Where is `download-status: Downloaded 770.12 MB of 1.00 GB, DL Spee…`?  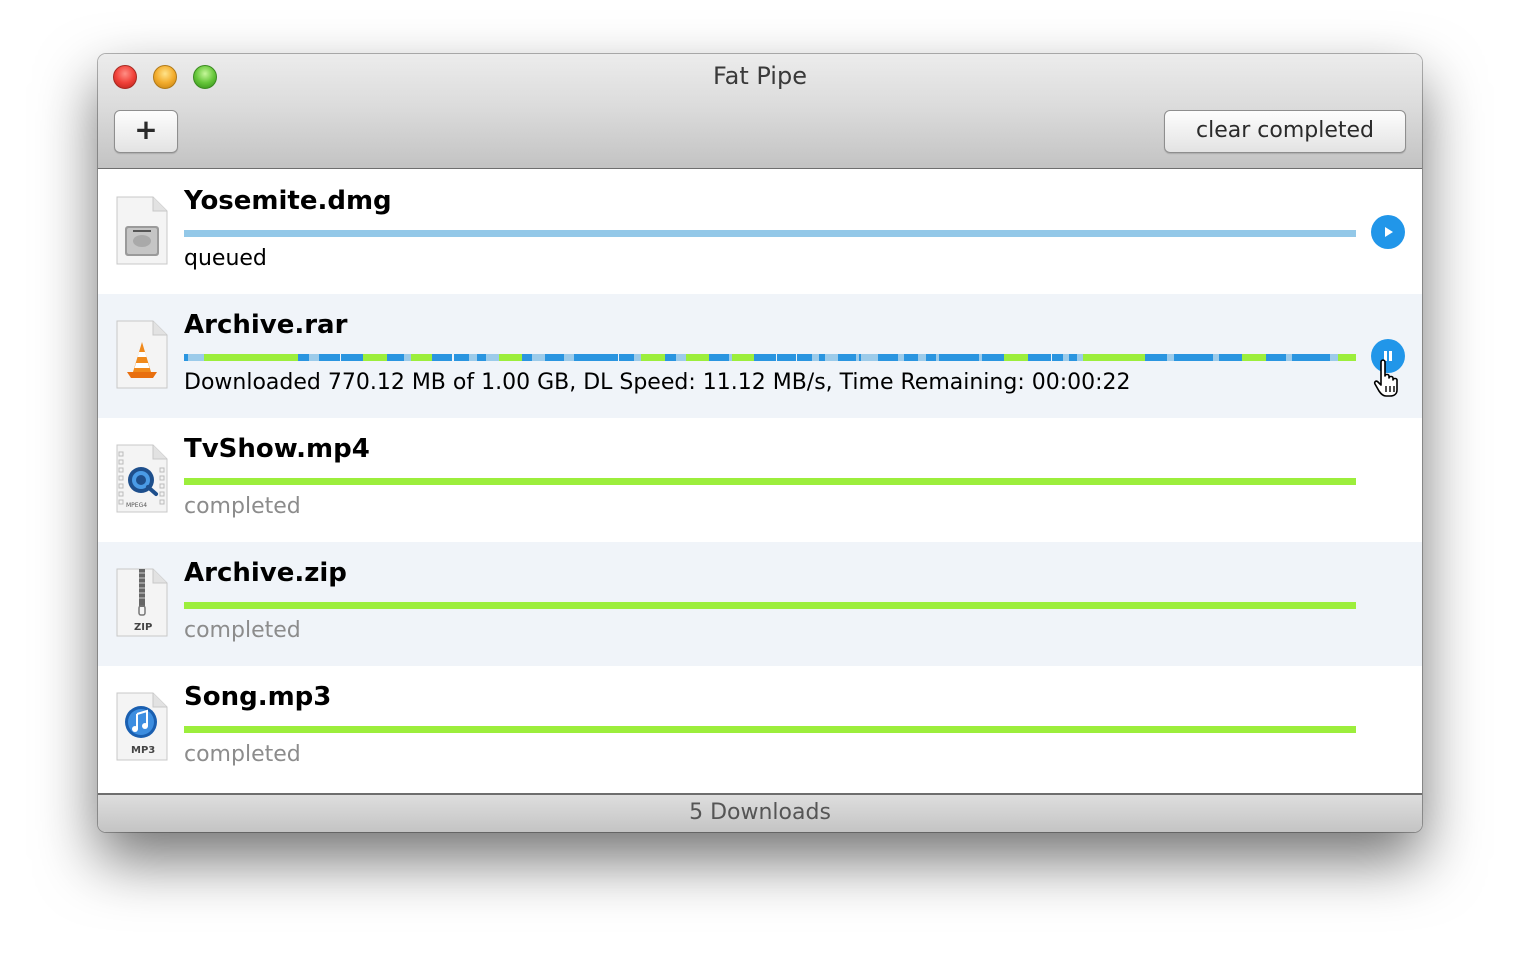
download-status: Downloaded 770.12 MB of 1.00 GB, DL Spee… is located at coordinates (657, 382).